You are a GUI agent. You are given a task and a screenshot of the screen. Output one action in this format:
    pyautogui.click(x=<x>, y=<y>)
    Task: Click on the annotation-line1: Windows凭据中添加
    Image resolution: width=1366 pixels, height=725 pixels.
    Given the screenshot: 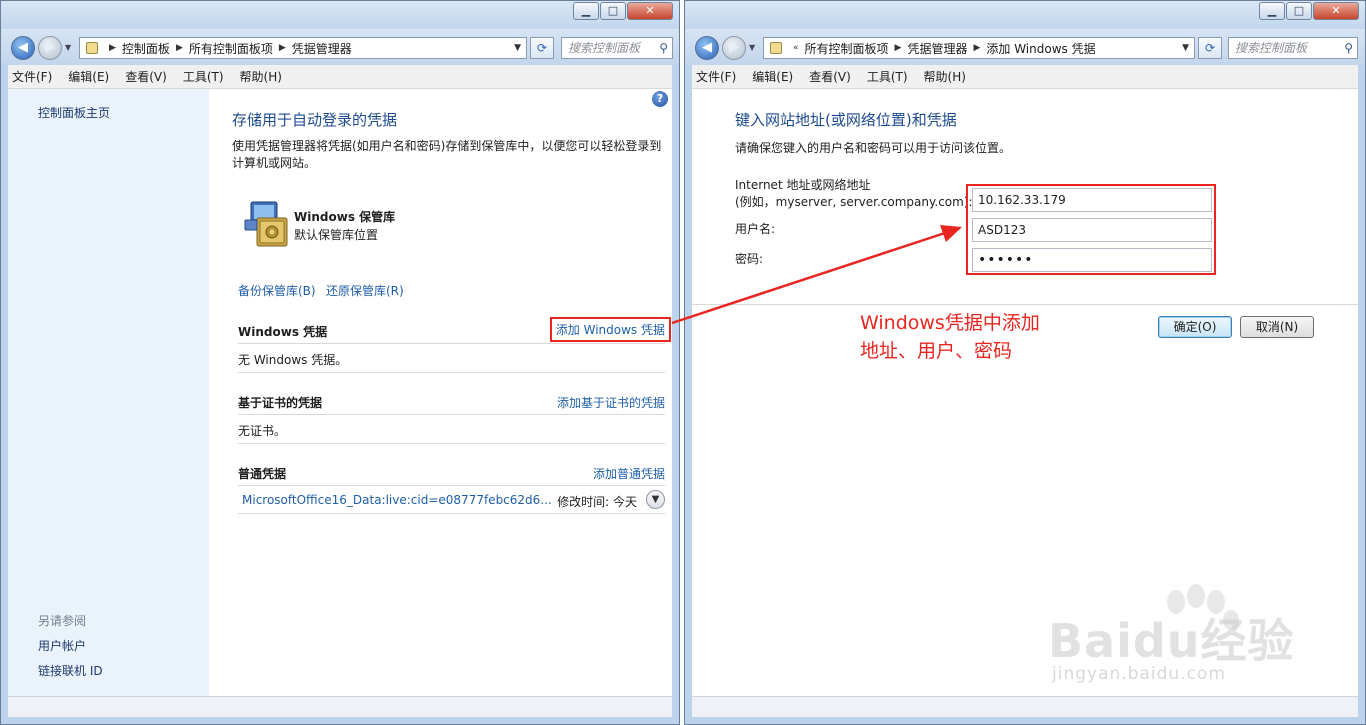 What is the action you would take?
    pyautogui.click(x=950, y=323)
    